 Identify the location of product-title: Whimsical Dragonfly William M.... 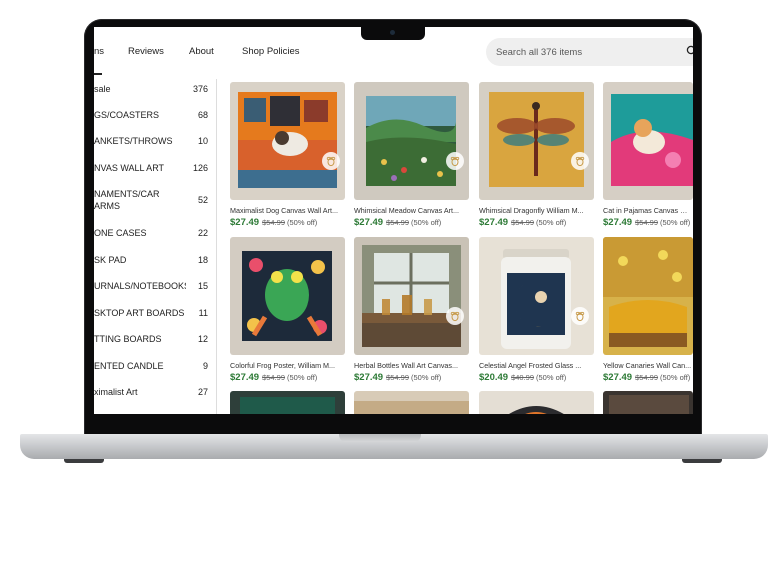
(536, 210).